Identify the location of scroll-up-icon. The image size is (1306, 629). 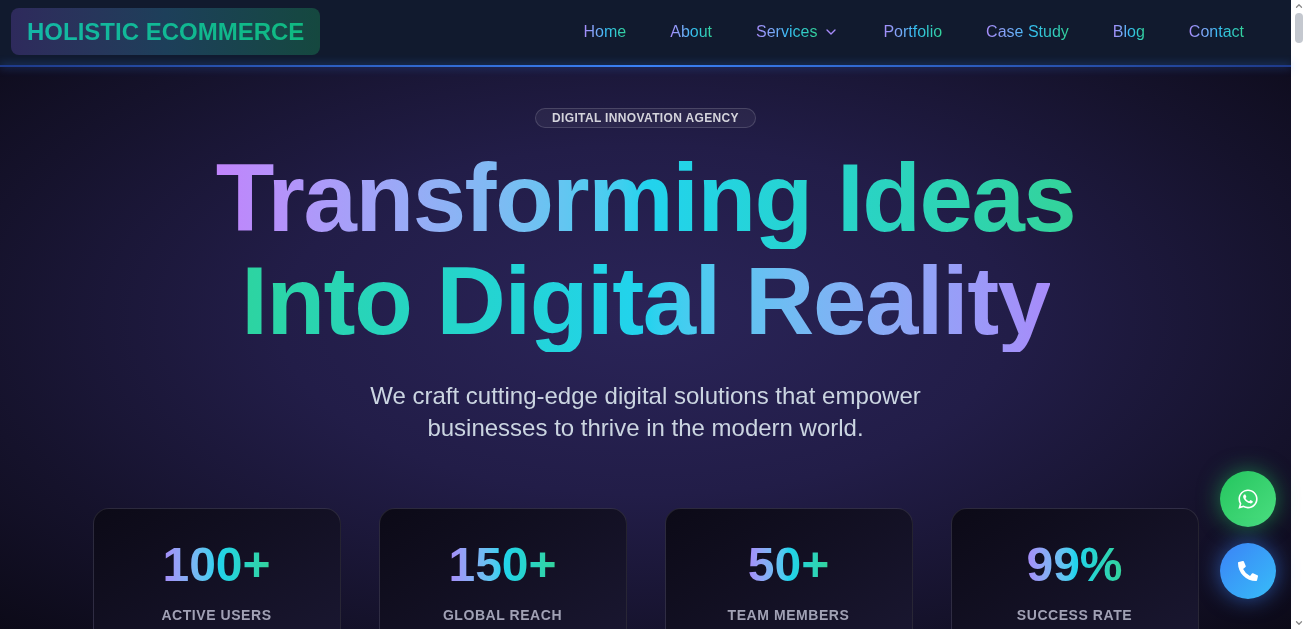
(1298, 6).